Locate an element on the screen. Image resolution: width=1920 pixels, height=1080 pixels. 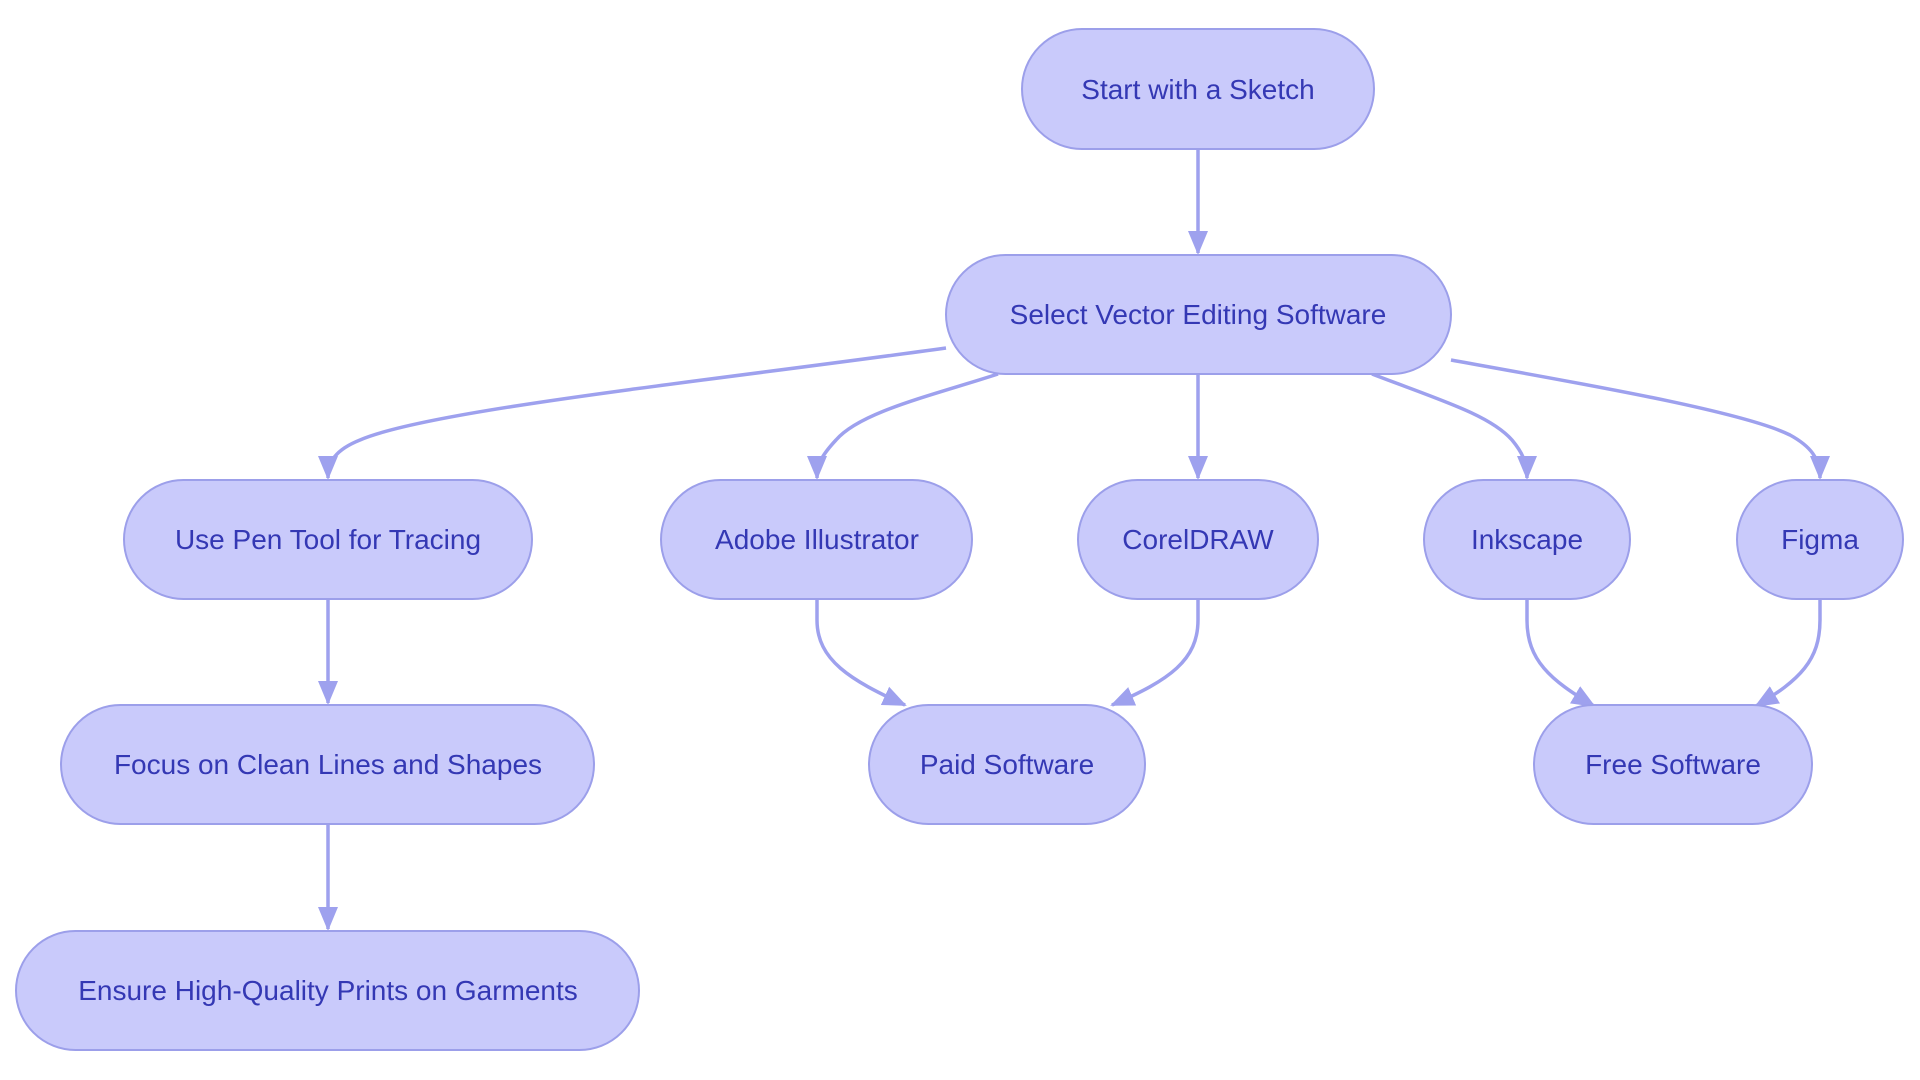
node-focus: Focus on Clean Lines and Shapes is located at coordinates (327, 764).